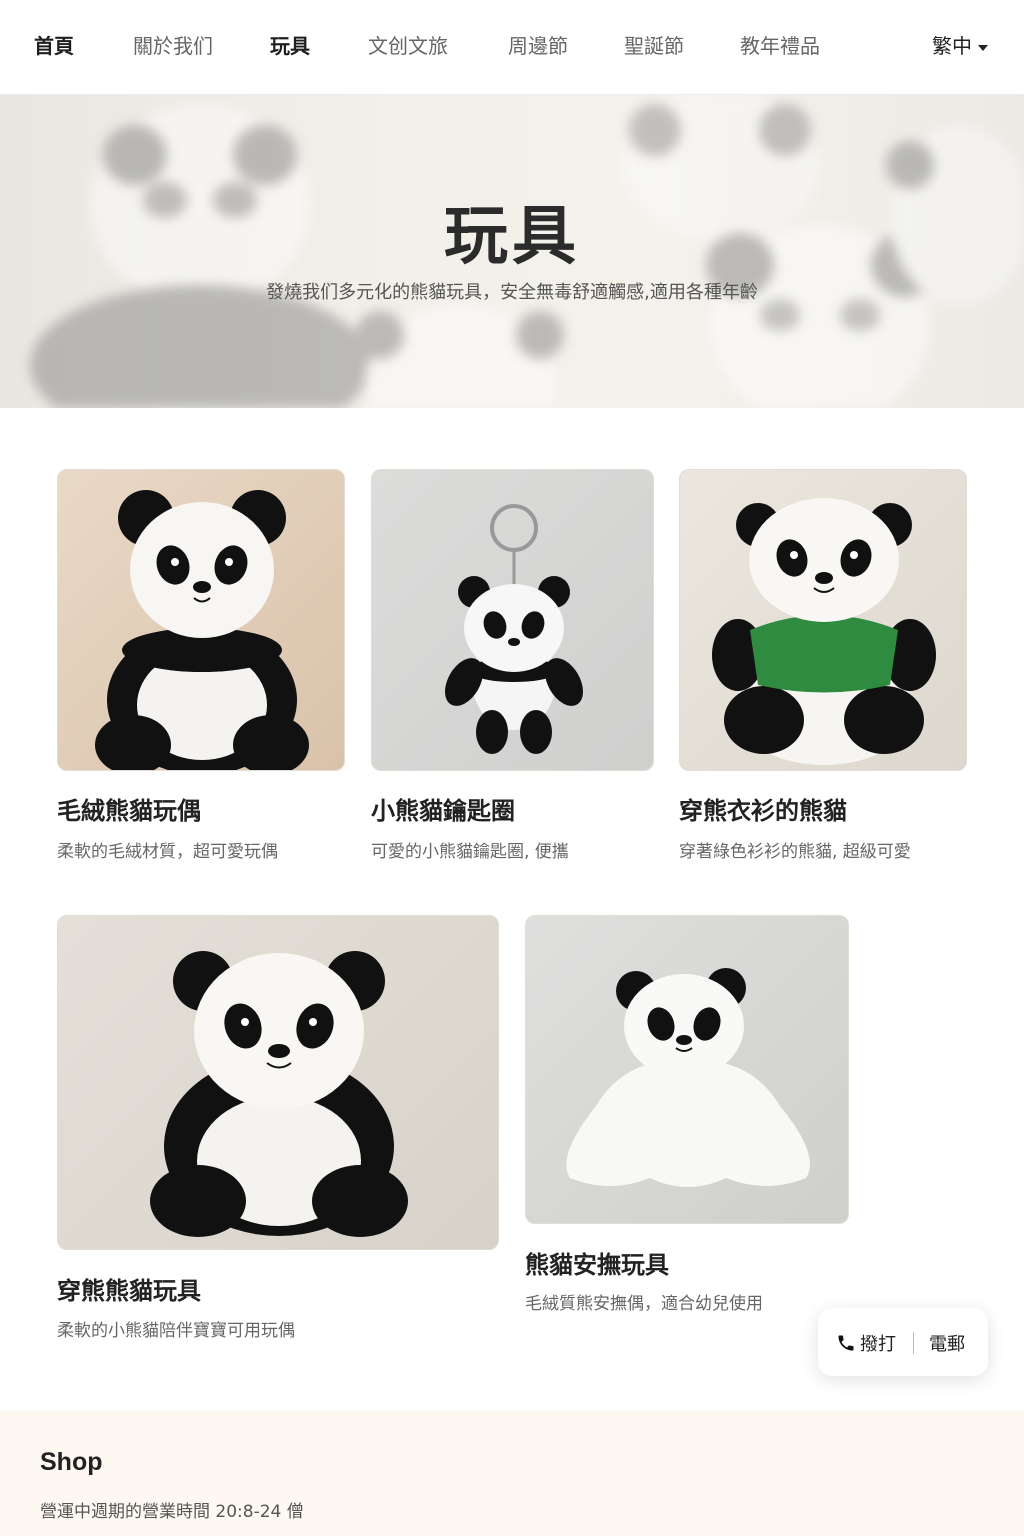  Describe the element at coordinates (878, 1344) in the screenshot. I see `call-label: 撥打` at that location.